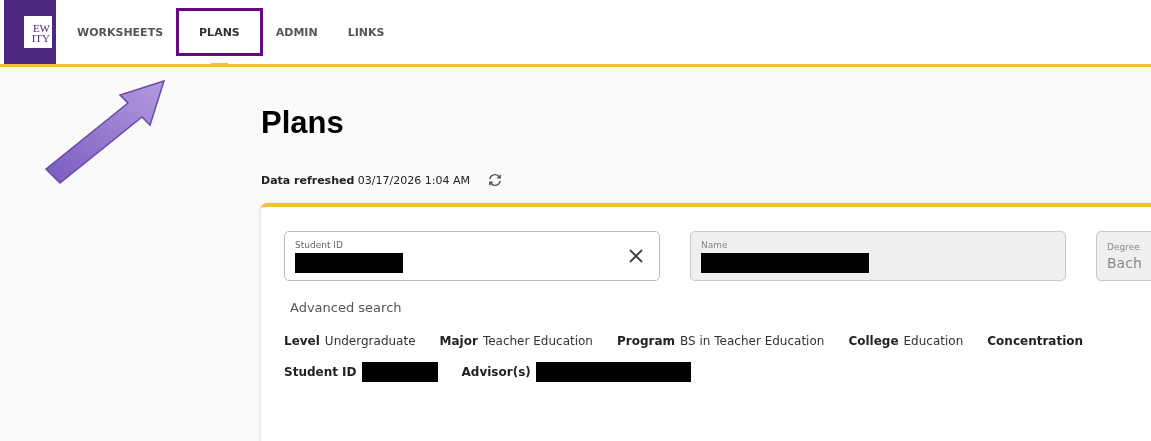  Describe the element at coordinates (1124, 262) in the screenshot. I see `field-value: Bach` at that location.